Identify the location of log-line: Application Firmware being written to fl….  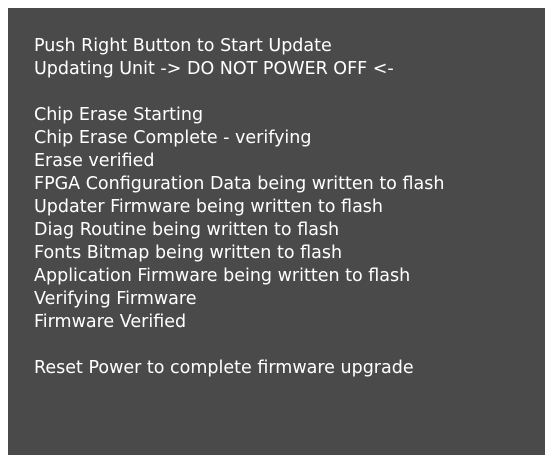
(222, 276).